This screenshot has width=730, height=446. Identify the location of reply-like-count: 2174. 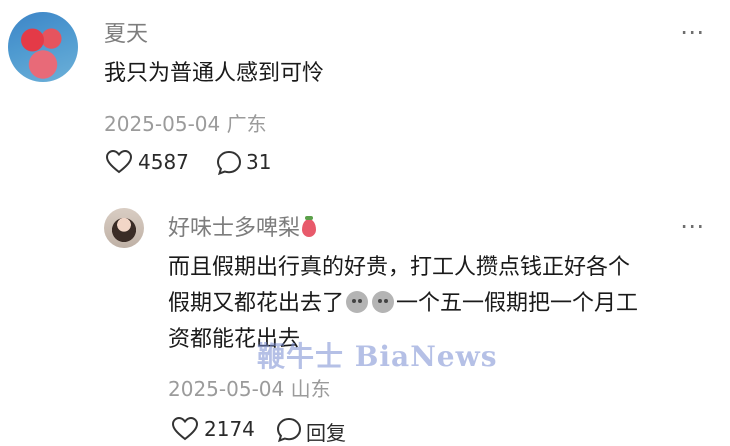
(229, 429).